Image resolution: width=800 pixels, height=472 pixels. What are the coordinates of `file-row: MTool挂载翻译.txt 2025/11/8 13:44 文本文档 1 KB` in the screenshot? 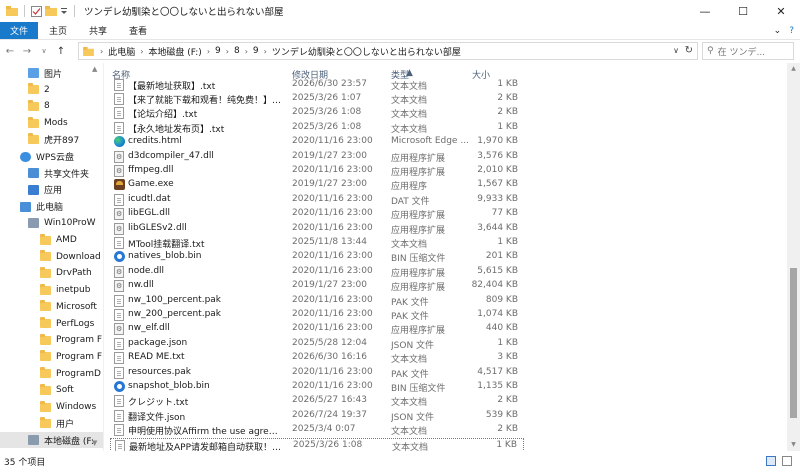 It's located at (317, 243).